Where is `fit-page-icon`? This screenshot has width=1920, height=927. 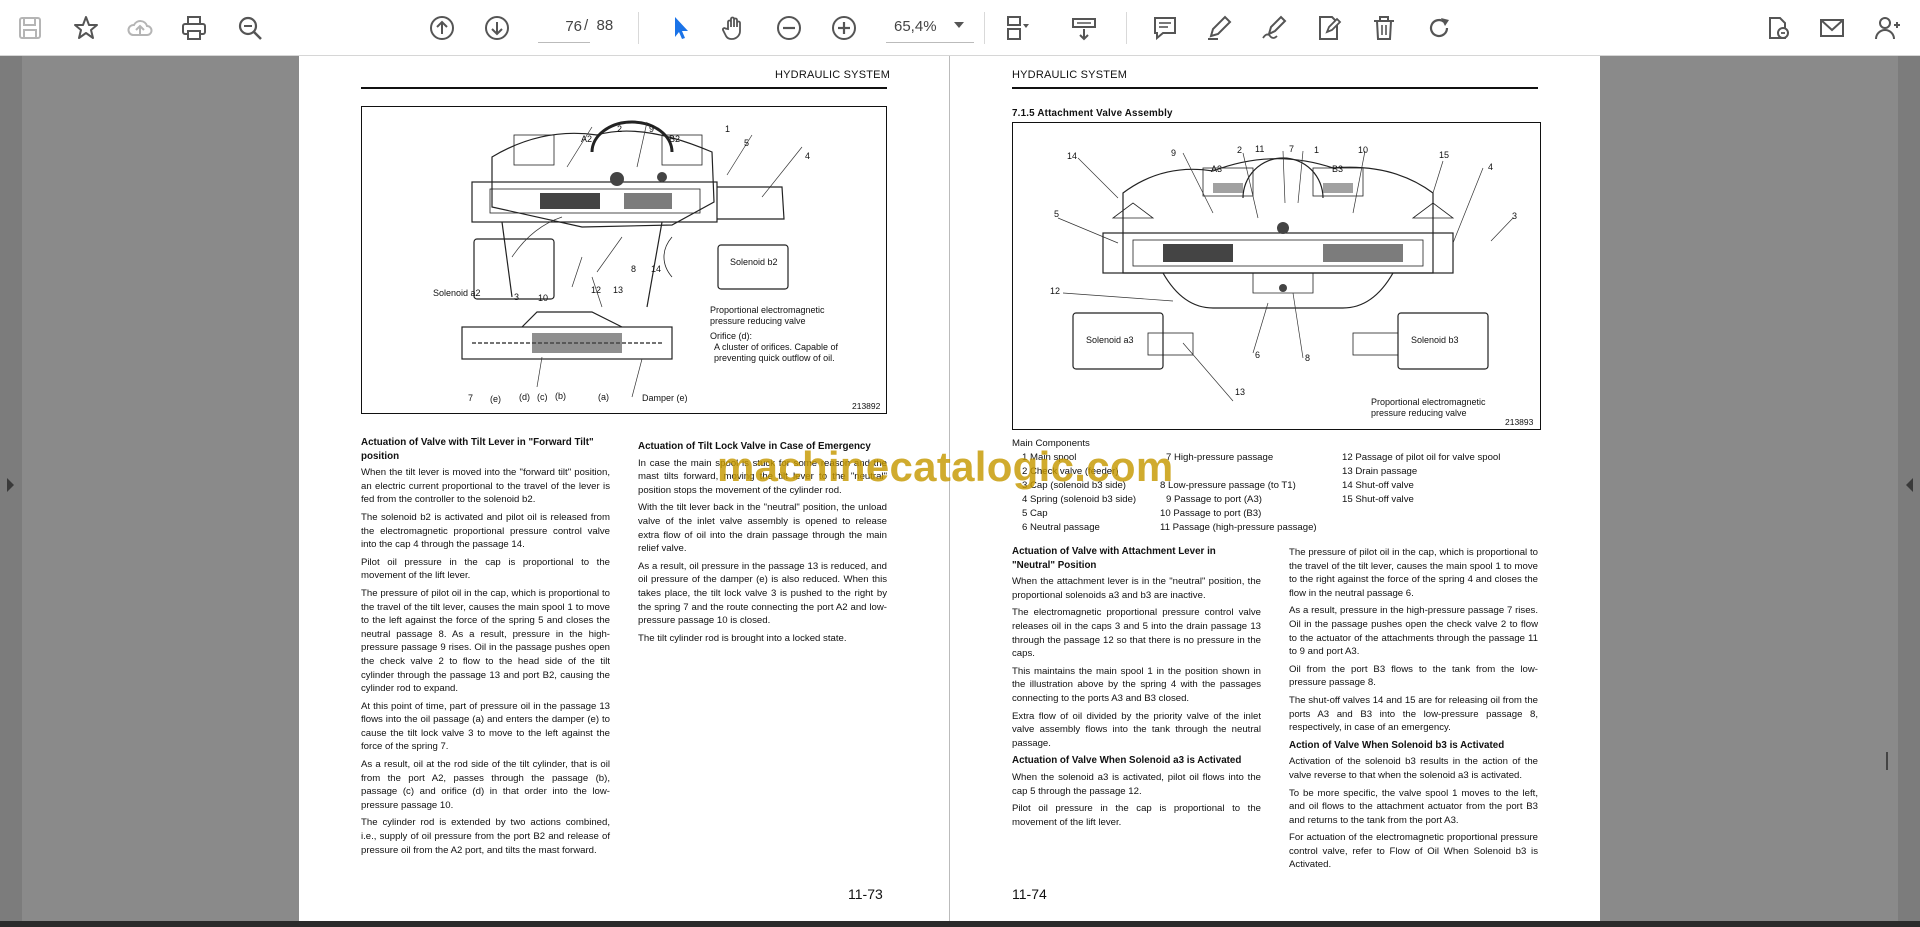 fit-page-icon is located at coordinates (1016, 28).